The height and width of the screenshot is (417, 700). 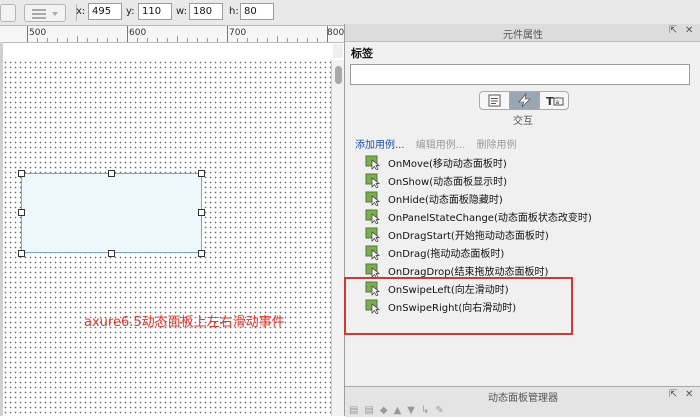 I want to click on y-label: y:, so click(x=130, y=11).